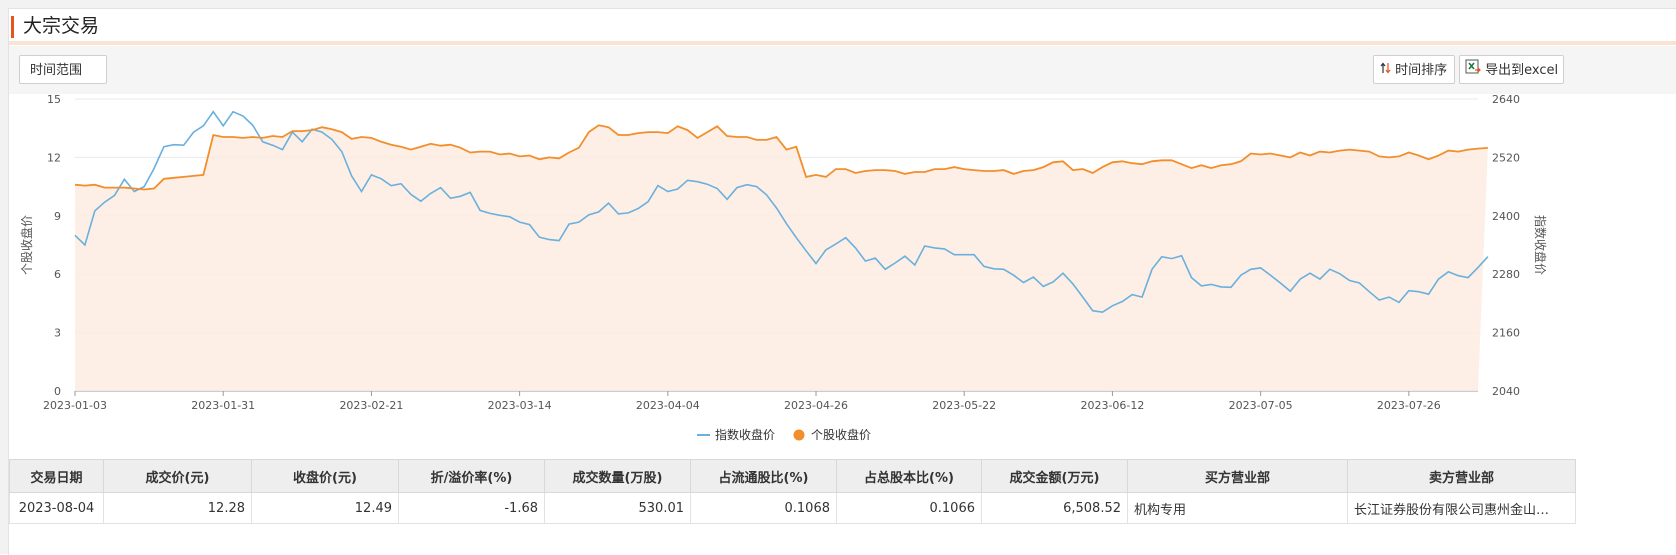  What do you see at coordinates (841, 434) in the screenshot?
I see `legend-stock-label: 个股收盘价` at bounding box center [841, 434].